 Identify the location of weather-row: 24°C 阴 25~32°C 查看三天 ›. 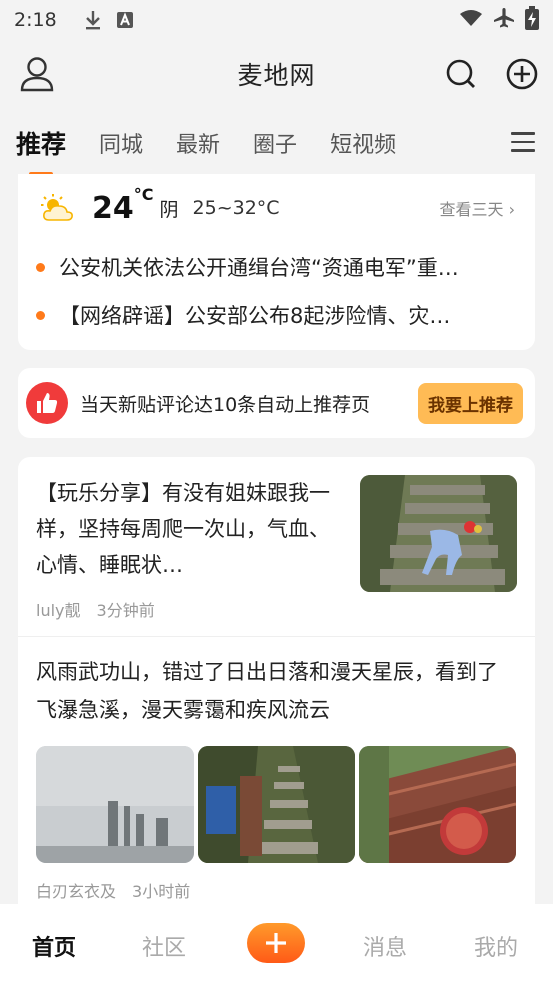
(278, 206).